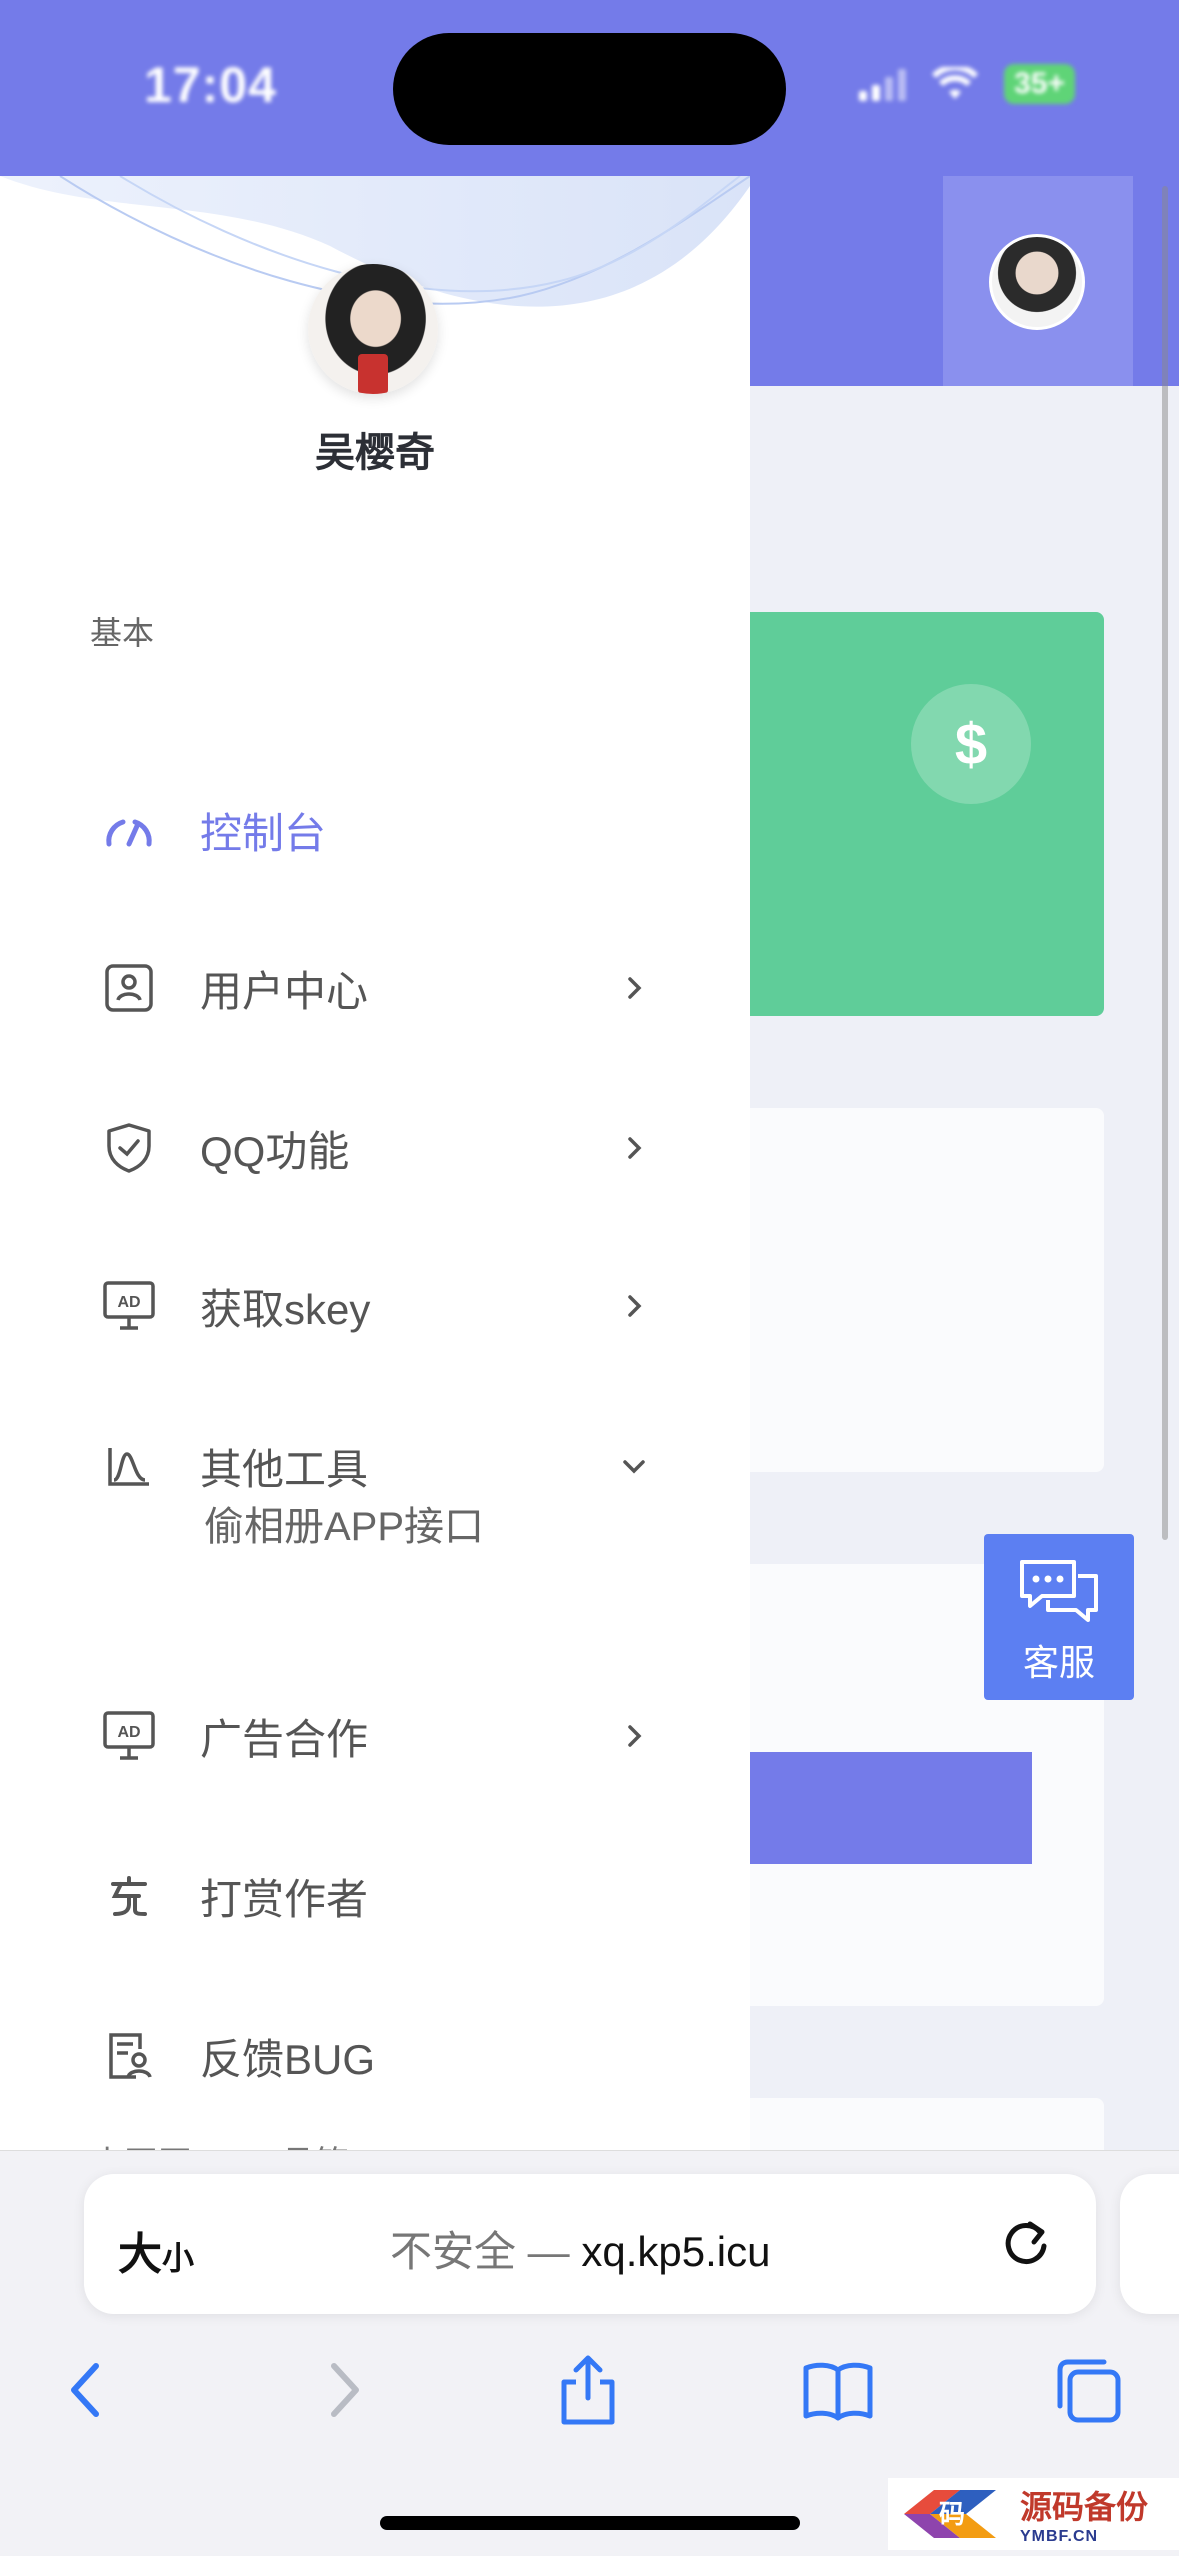 The width and height of the screenshot is (1179, 2556). Describe the element at coordinates (1039, 84) in the screenshot. I see `battery-indicator: 35+` at that location.